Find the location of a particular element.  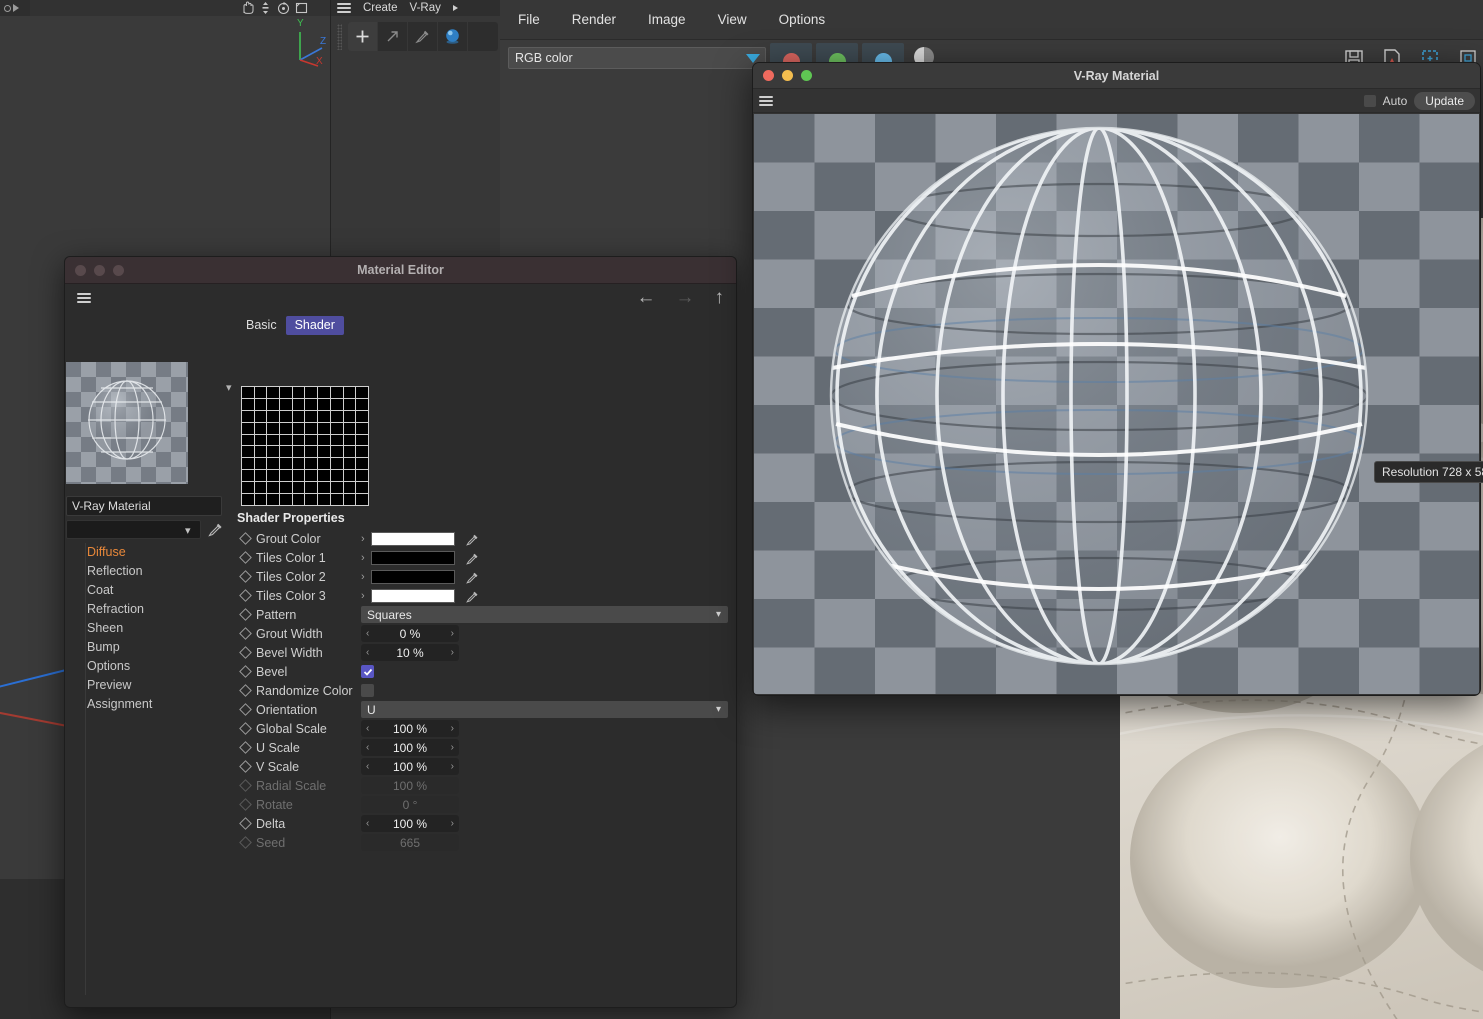

frame-icon is located at coordinates (301, 8).